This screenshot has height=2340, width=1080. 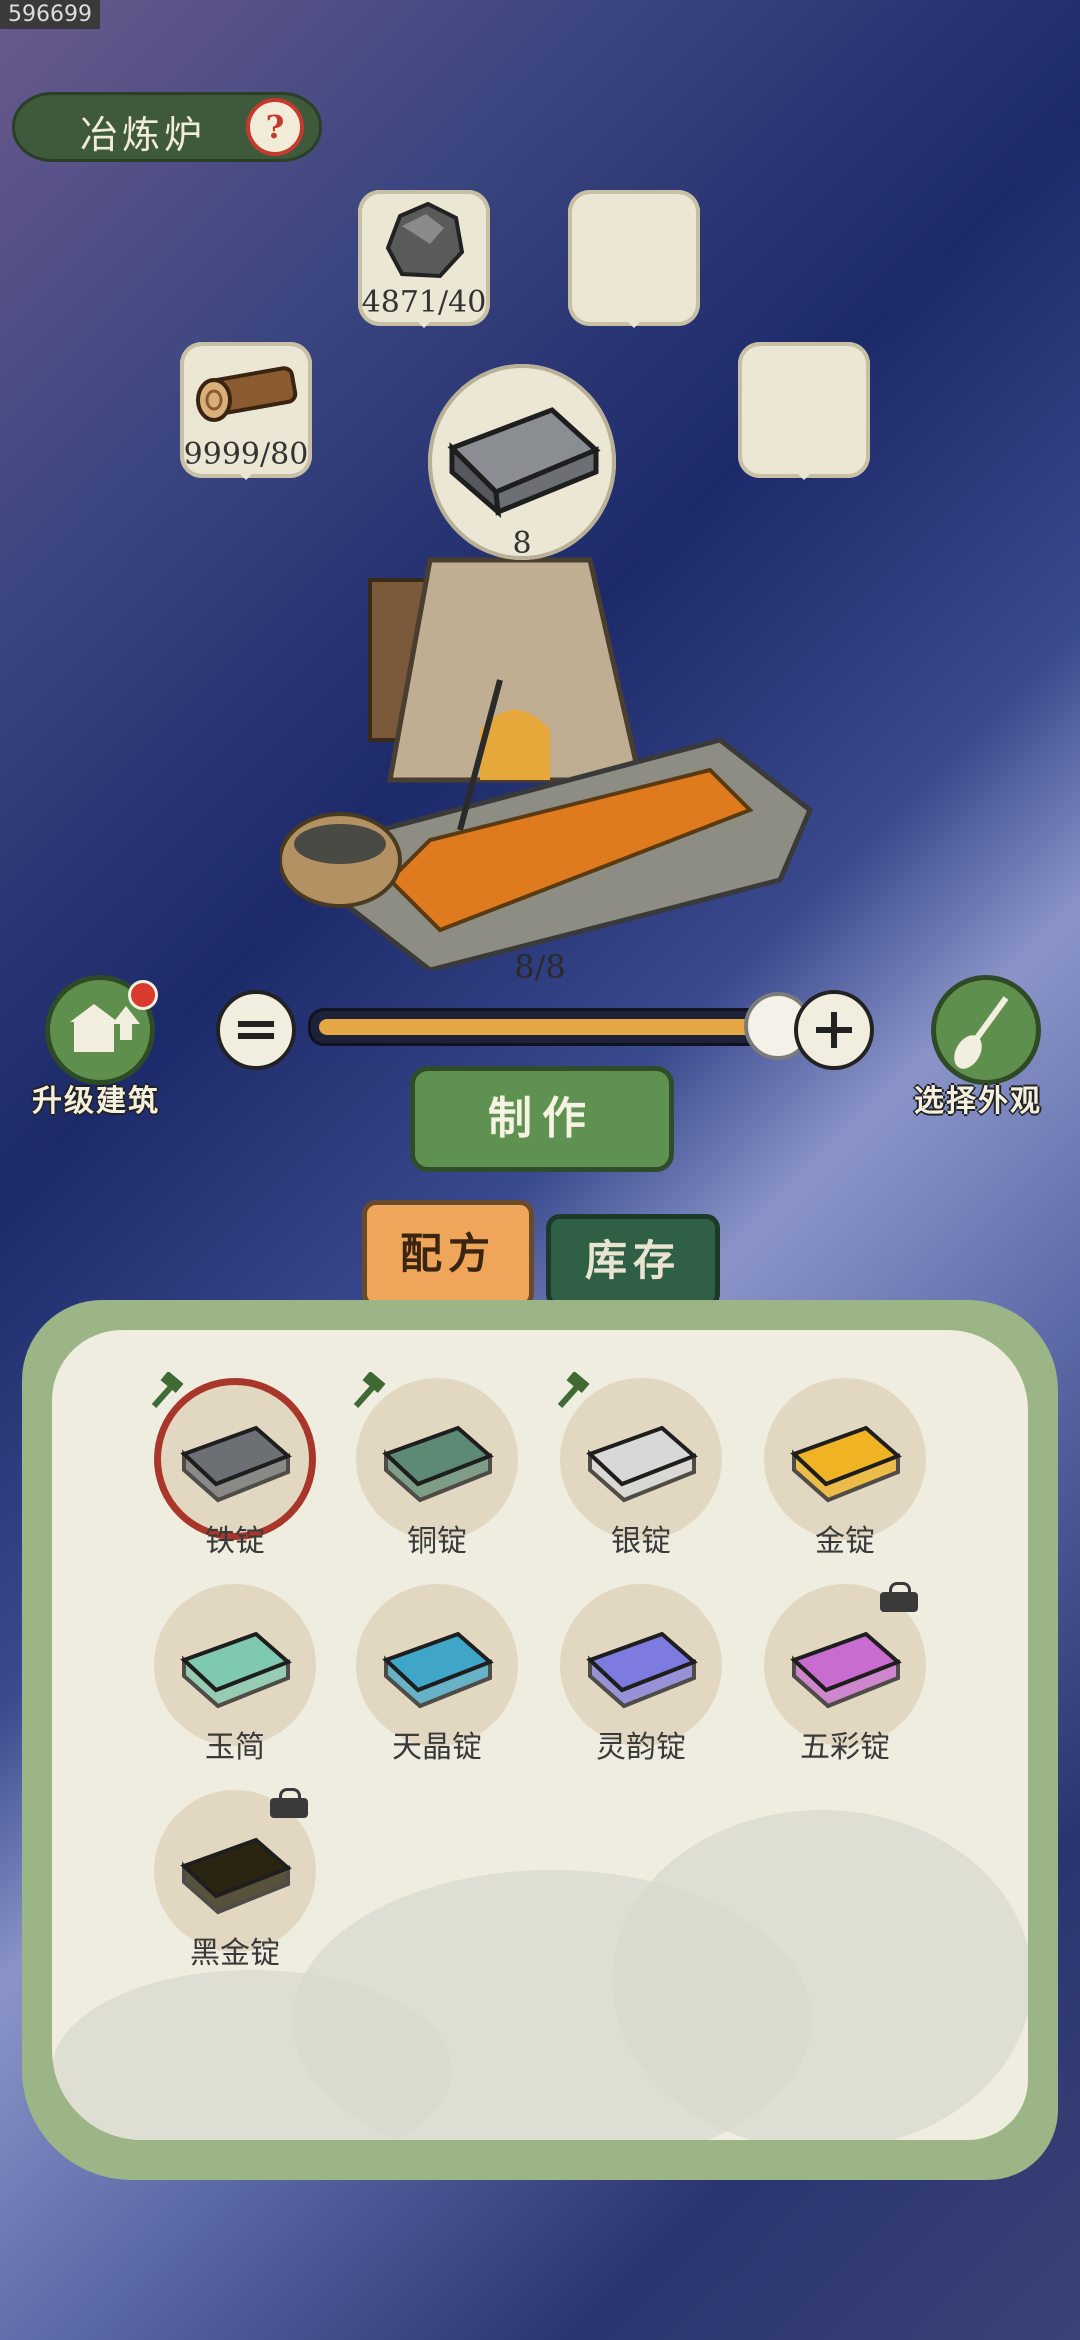 I want to click on material-slot-ore: 4871/40, so click(x=424, y=259).